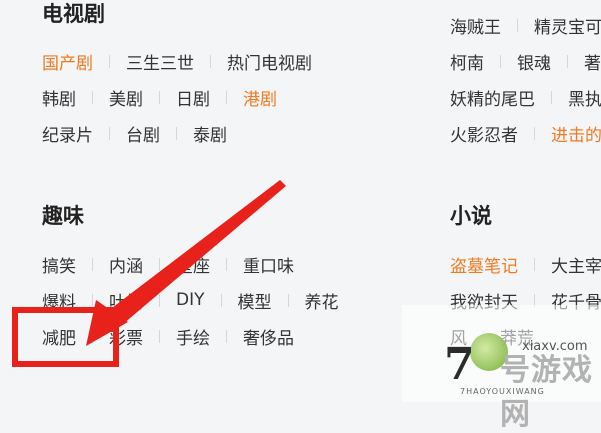 The height and width of the screenshot is (433, 601). What do you see at coordinates (459, 364) in the screenshot?
I see `watermark-seven: 7` at bounding box center [459, 364].